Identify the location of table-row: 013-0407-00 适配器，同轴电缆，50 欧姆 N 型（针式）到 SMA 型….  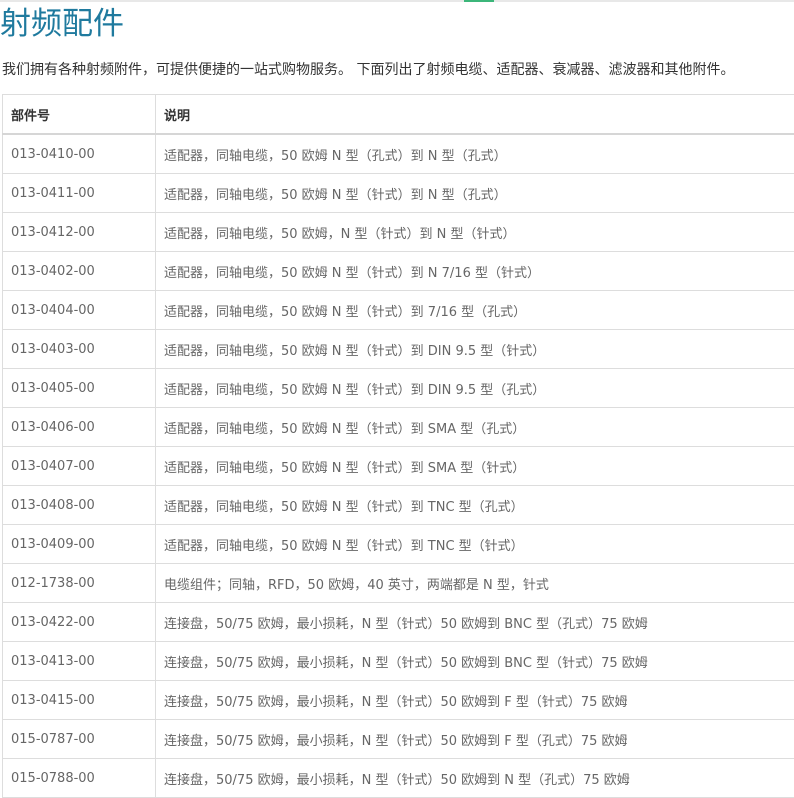
(398, 466).